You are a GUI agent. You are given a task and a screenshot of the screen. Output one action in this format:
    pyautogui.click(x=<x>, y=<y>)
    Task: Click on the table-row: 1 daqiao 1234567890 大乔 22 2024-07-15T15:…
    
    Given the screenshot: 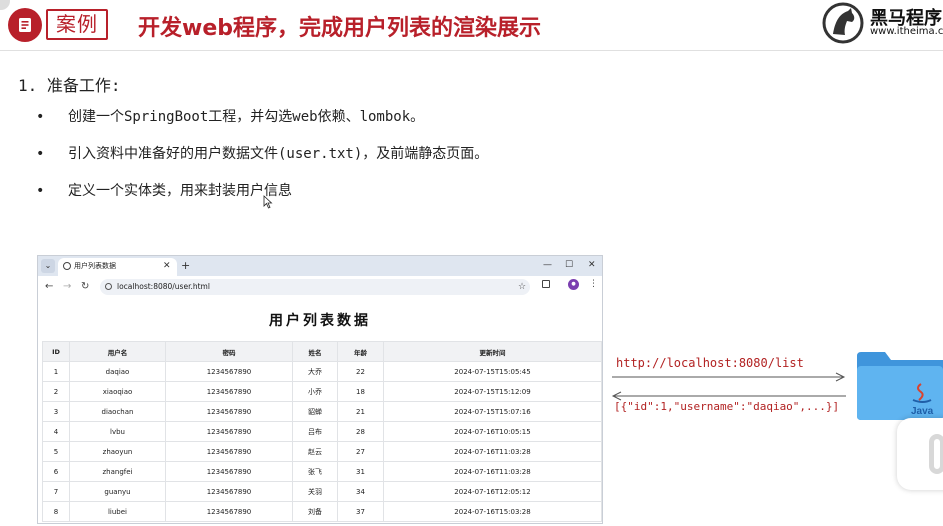 What is the action you would take?
    pyautogui.click(x=322, y=371)
    